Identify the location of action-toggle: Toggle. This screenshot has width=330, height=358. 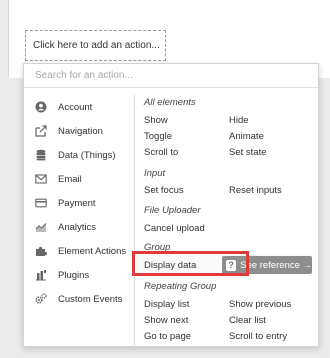
(158, 136).